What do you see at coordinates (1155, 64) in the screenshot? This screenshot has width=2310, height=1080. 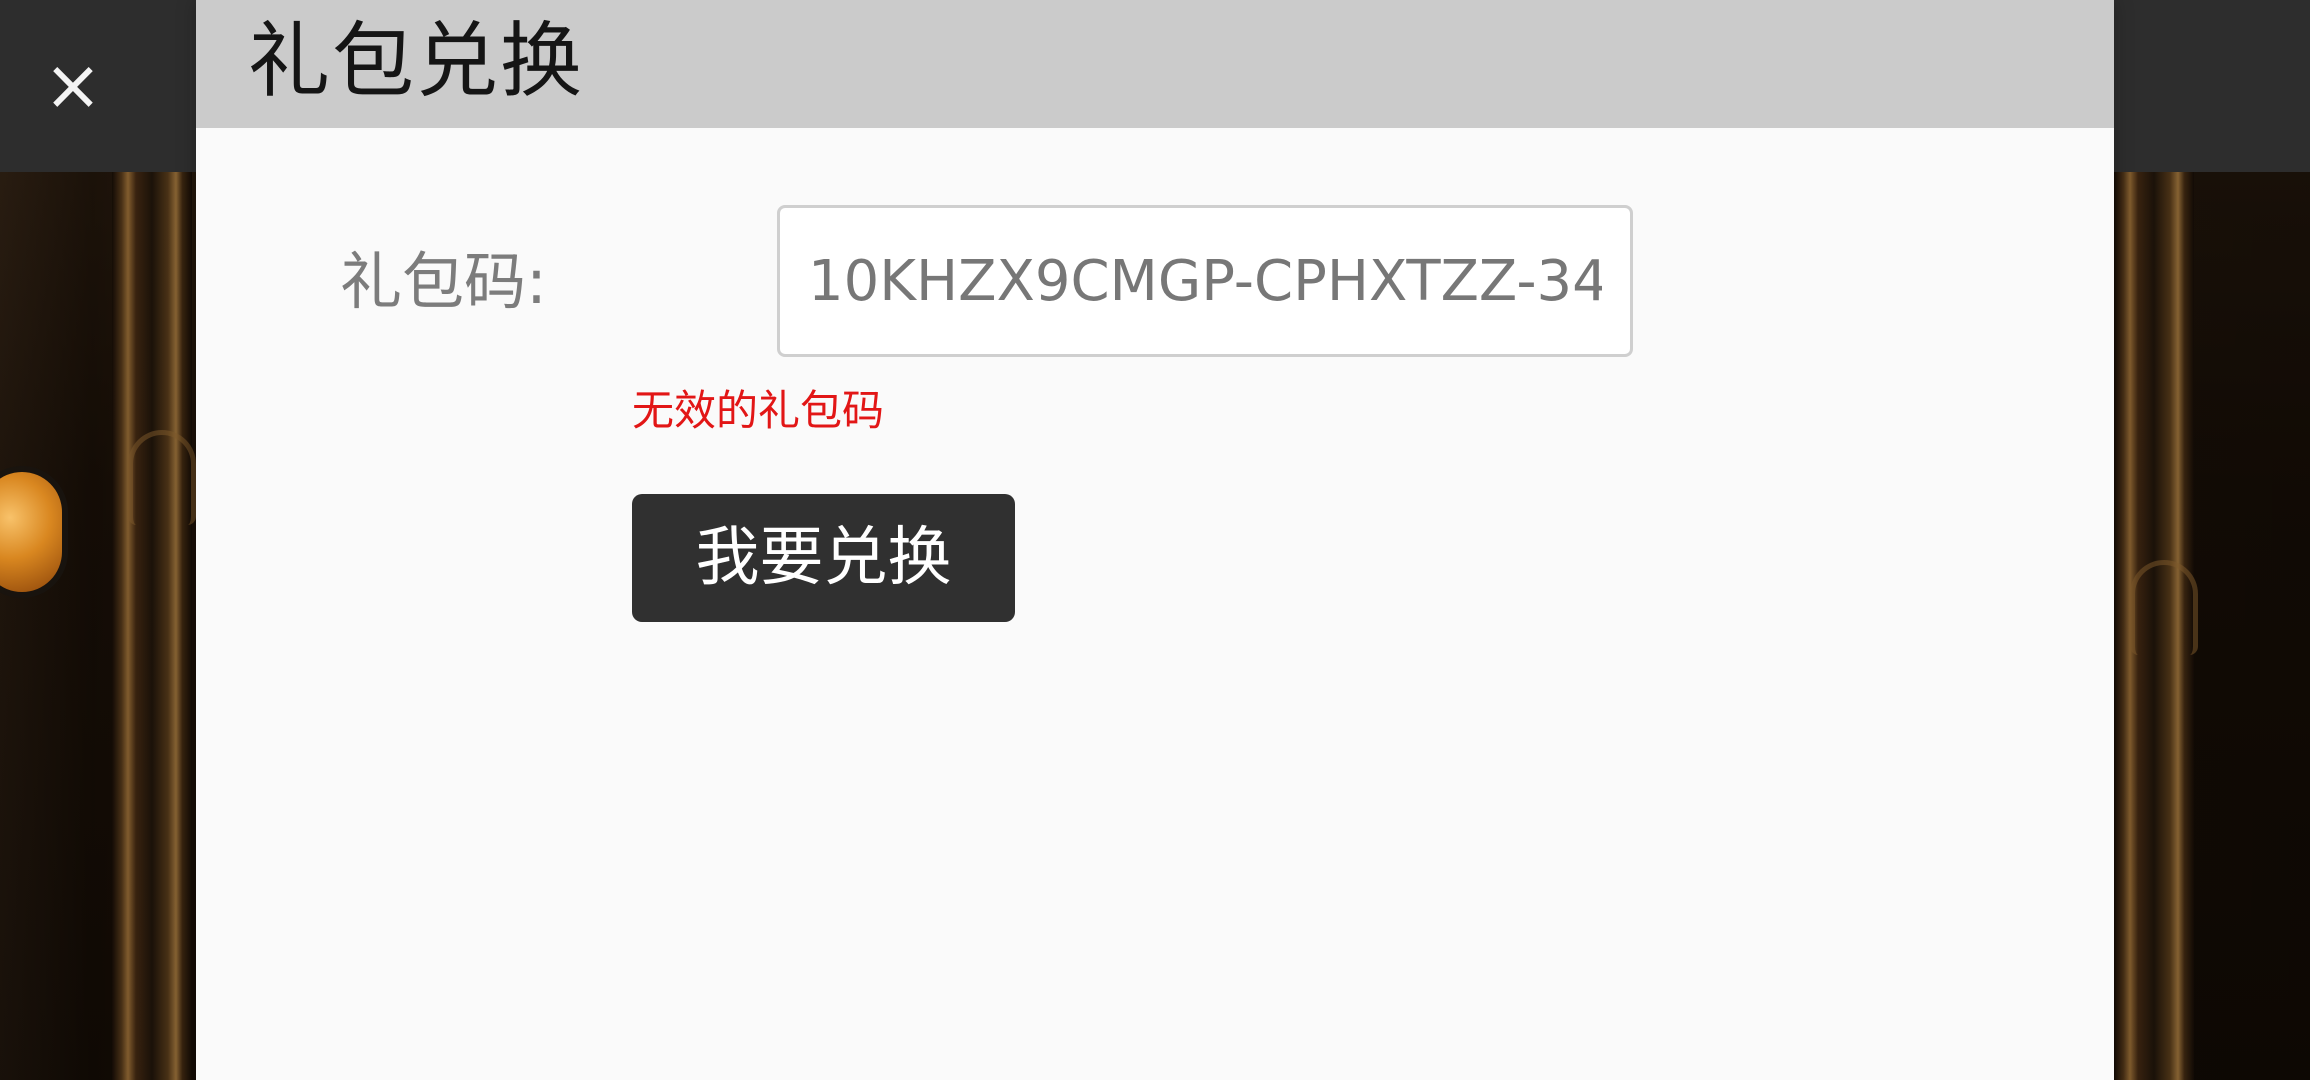 I see `dialog-header: 礼包兑换` at bounding box center [1155, 64].